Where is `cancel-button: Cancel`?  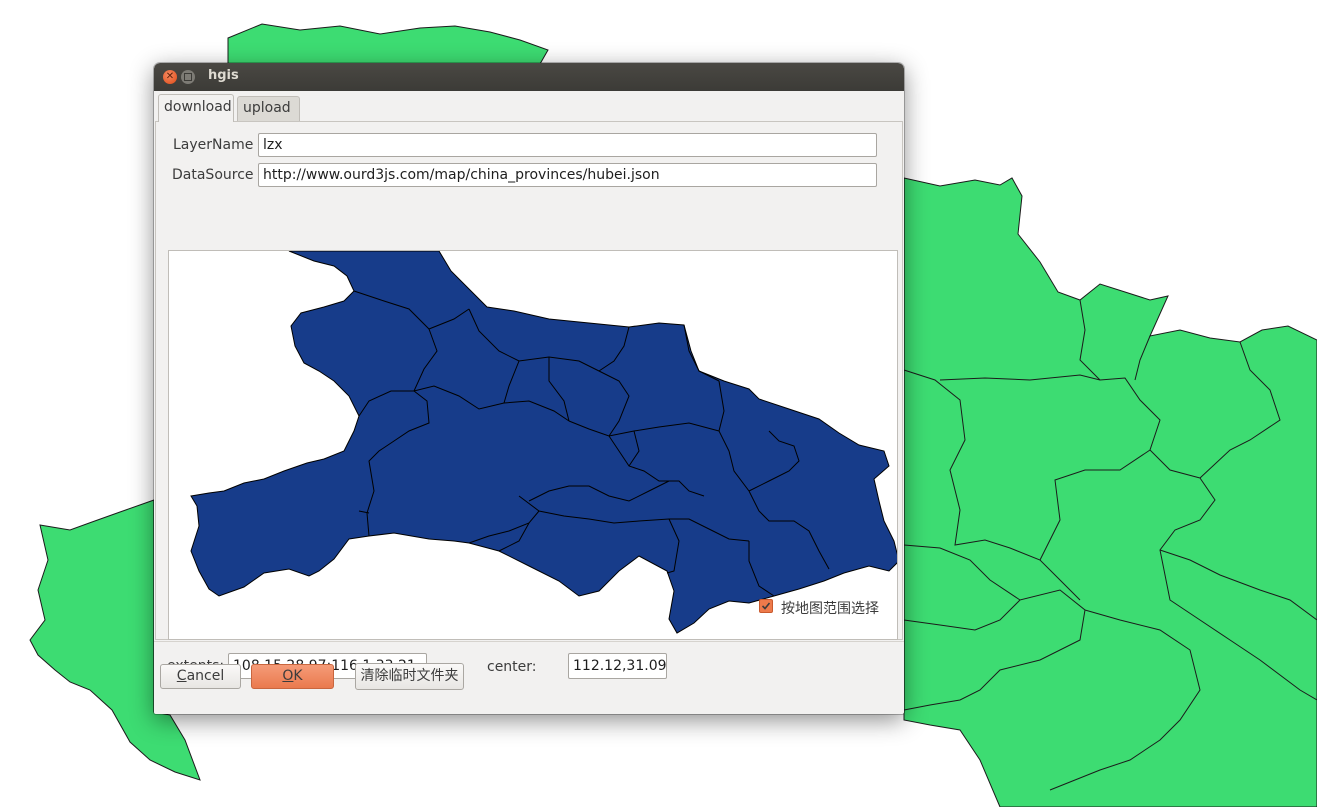
cancel-button: Cancel is located at coordinates (200, 676).